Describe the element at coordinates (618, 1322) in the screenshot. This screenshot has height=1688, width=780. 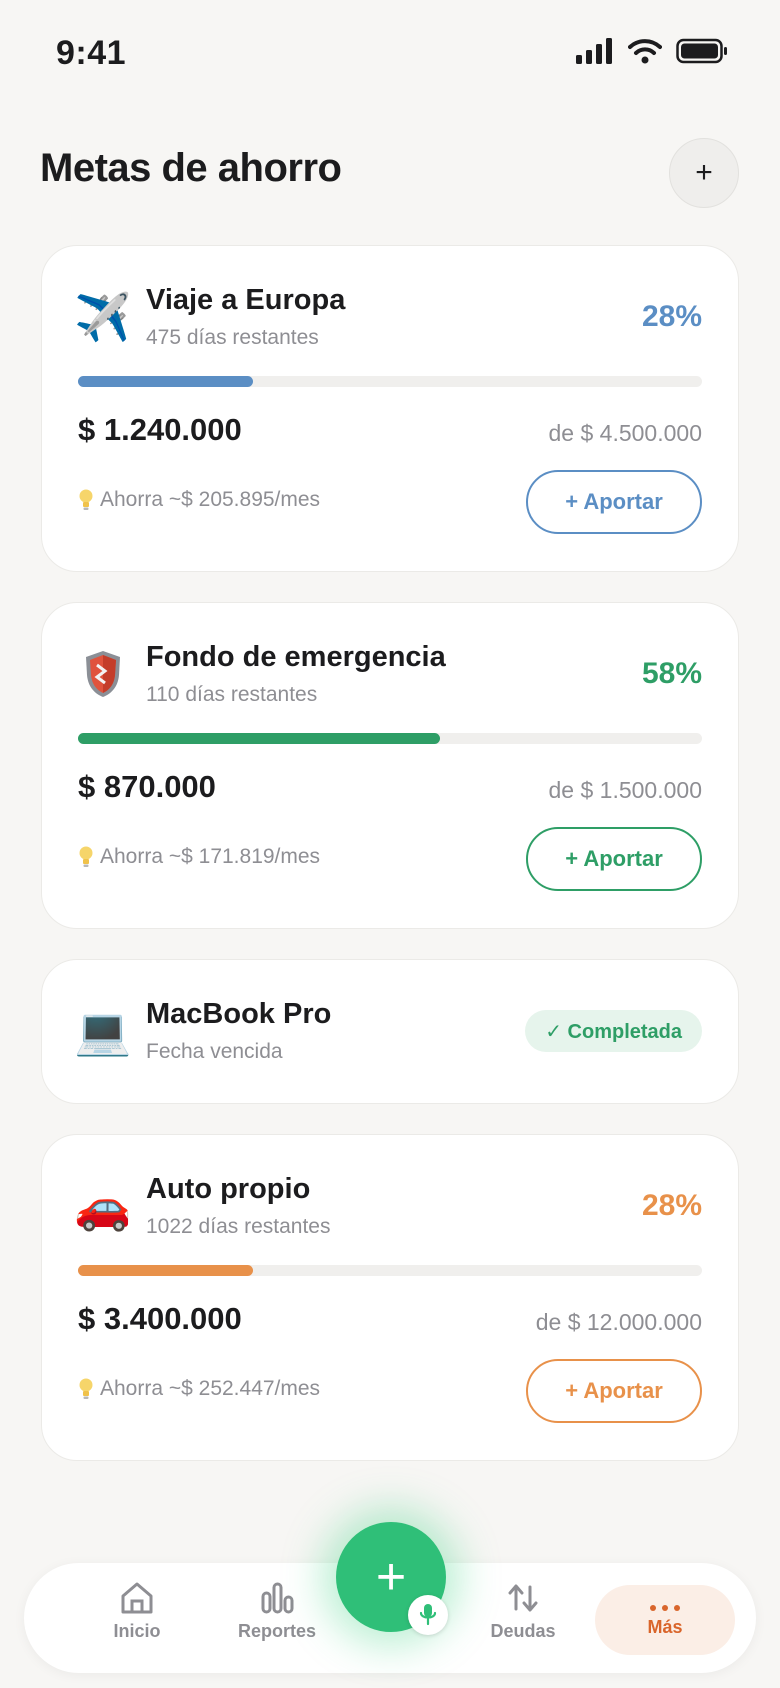
I see `target-amount: de $ 12.000.000` at that location.